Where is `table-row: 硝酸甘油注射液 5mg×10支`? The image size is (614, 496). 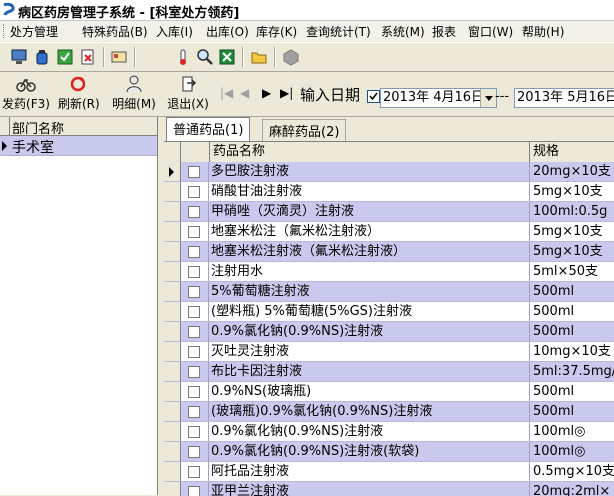
table-row: 硝酸甘油注射液 5mg×10支 is located at coordinates (389, 192).